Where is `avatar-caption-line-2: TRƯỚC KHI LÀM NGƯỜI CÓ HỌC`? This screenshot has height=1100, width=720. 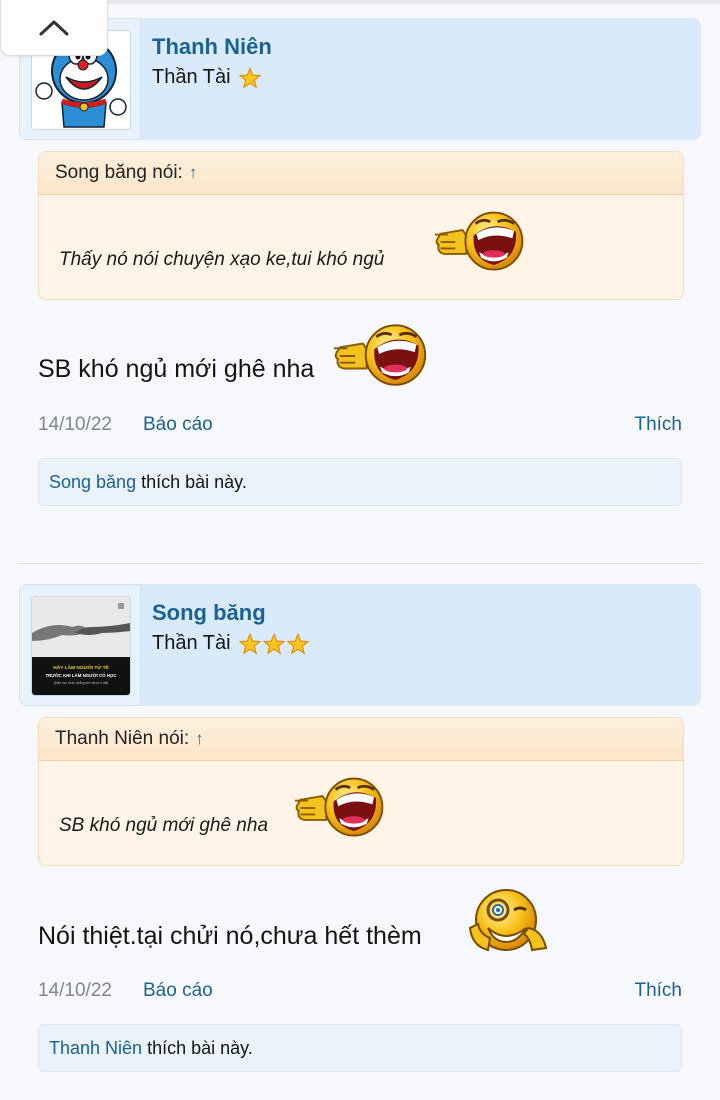 avatar-caption-line-2: TRƯỚC KHI LÀM NGƯỜI CÓ HỌC is located at coordinates (81, 675).